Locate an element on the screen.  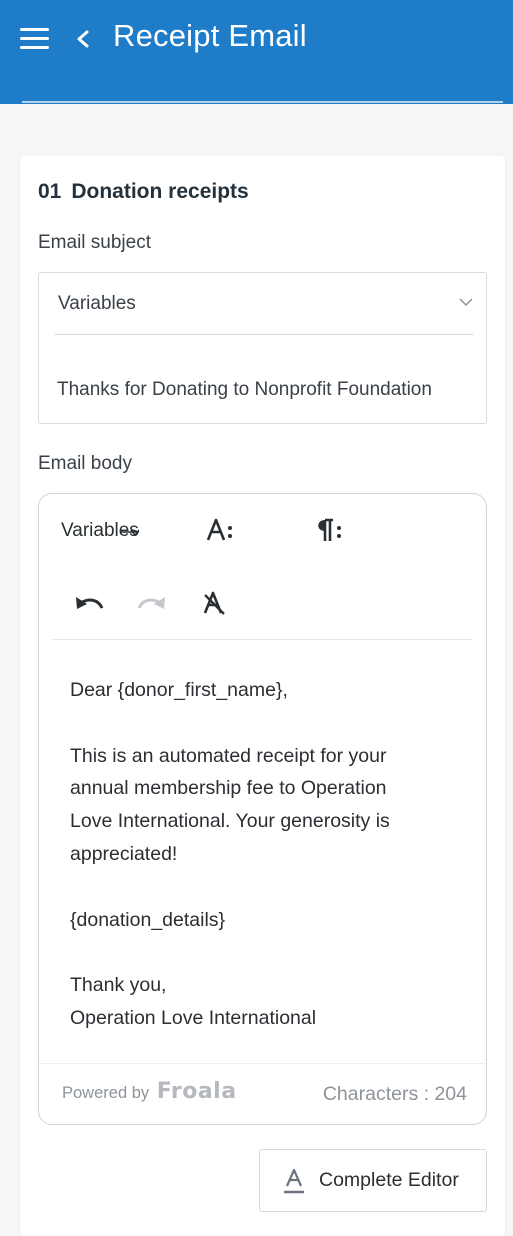
clear-formatting-button is located at coordinates (216, 603).